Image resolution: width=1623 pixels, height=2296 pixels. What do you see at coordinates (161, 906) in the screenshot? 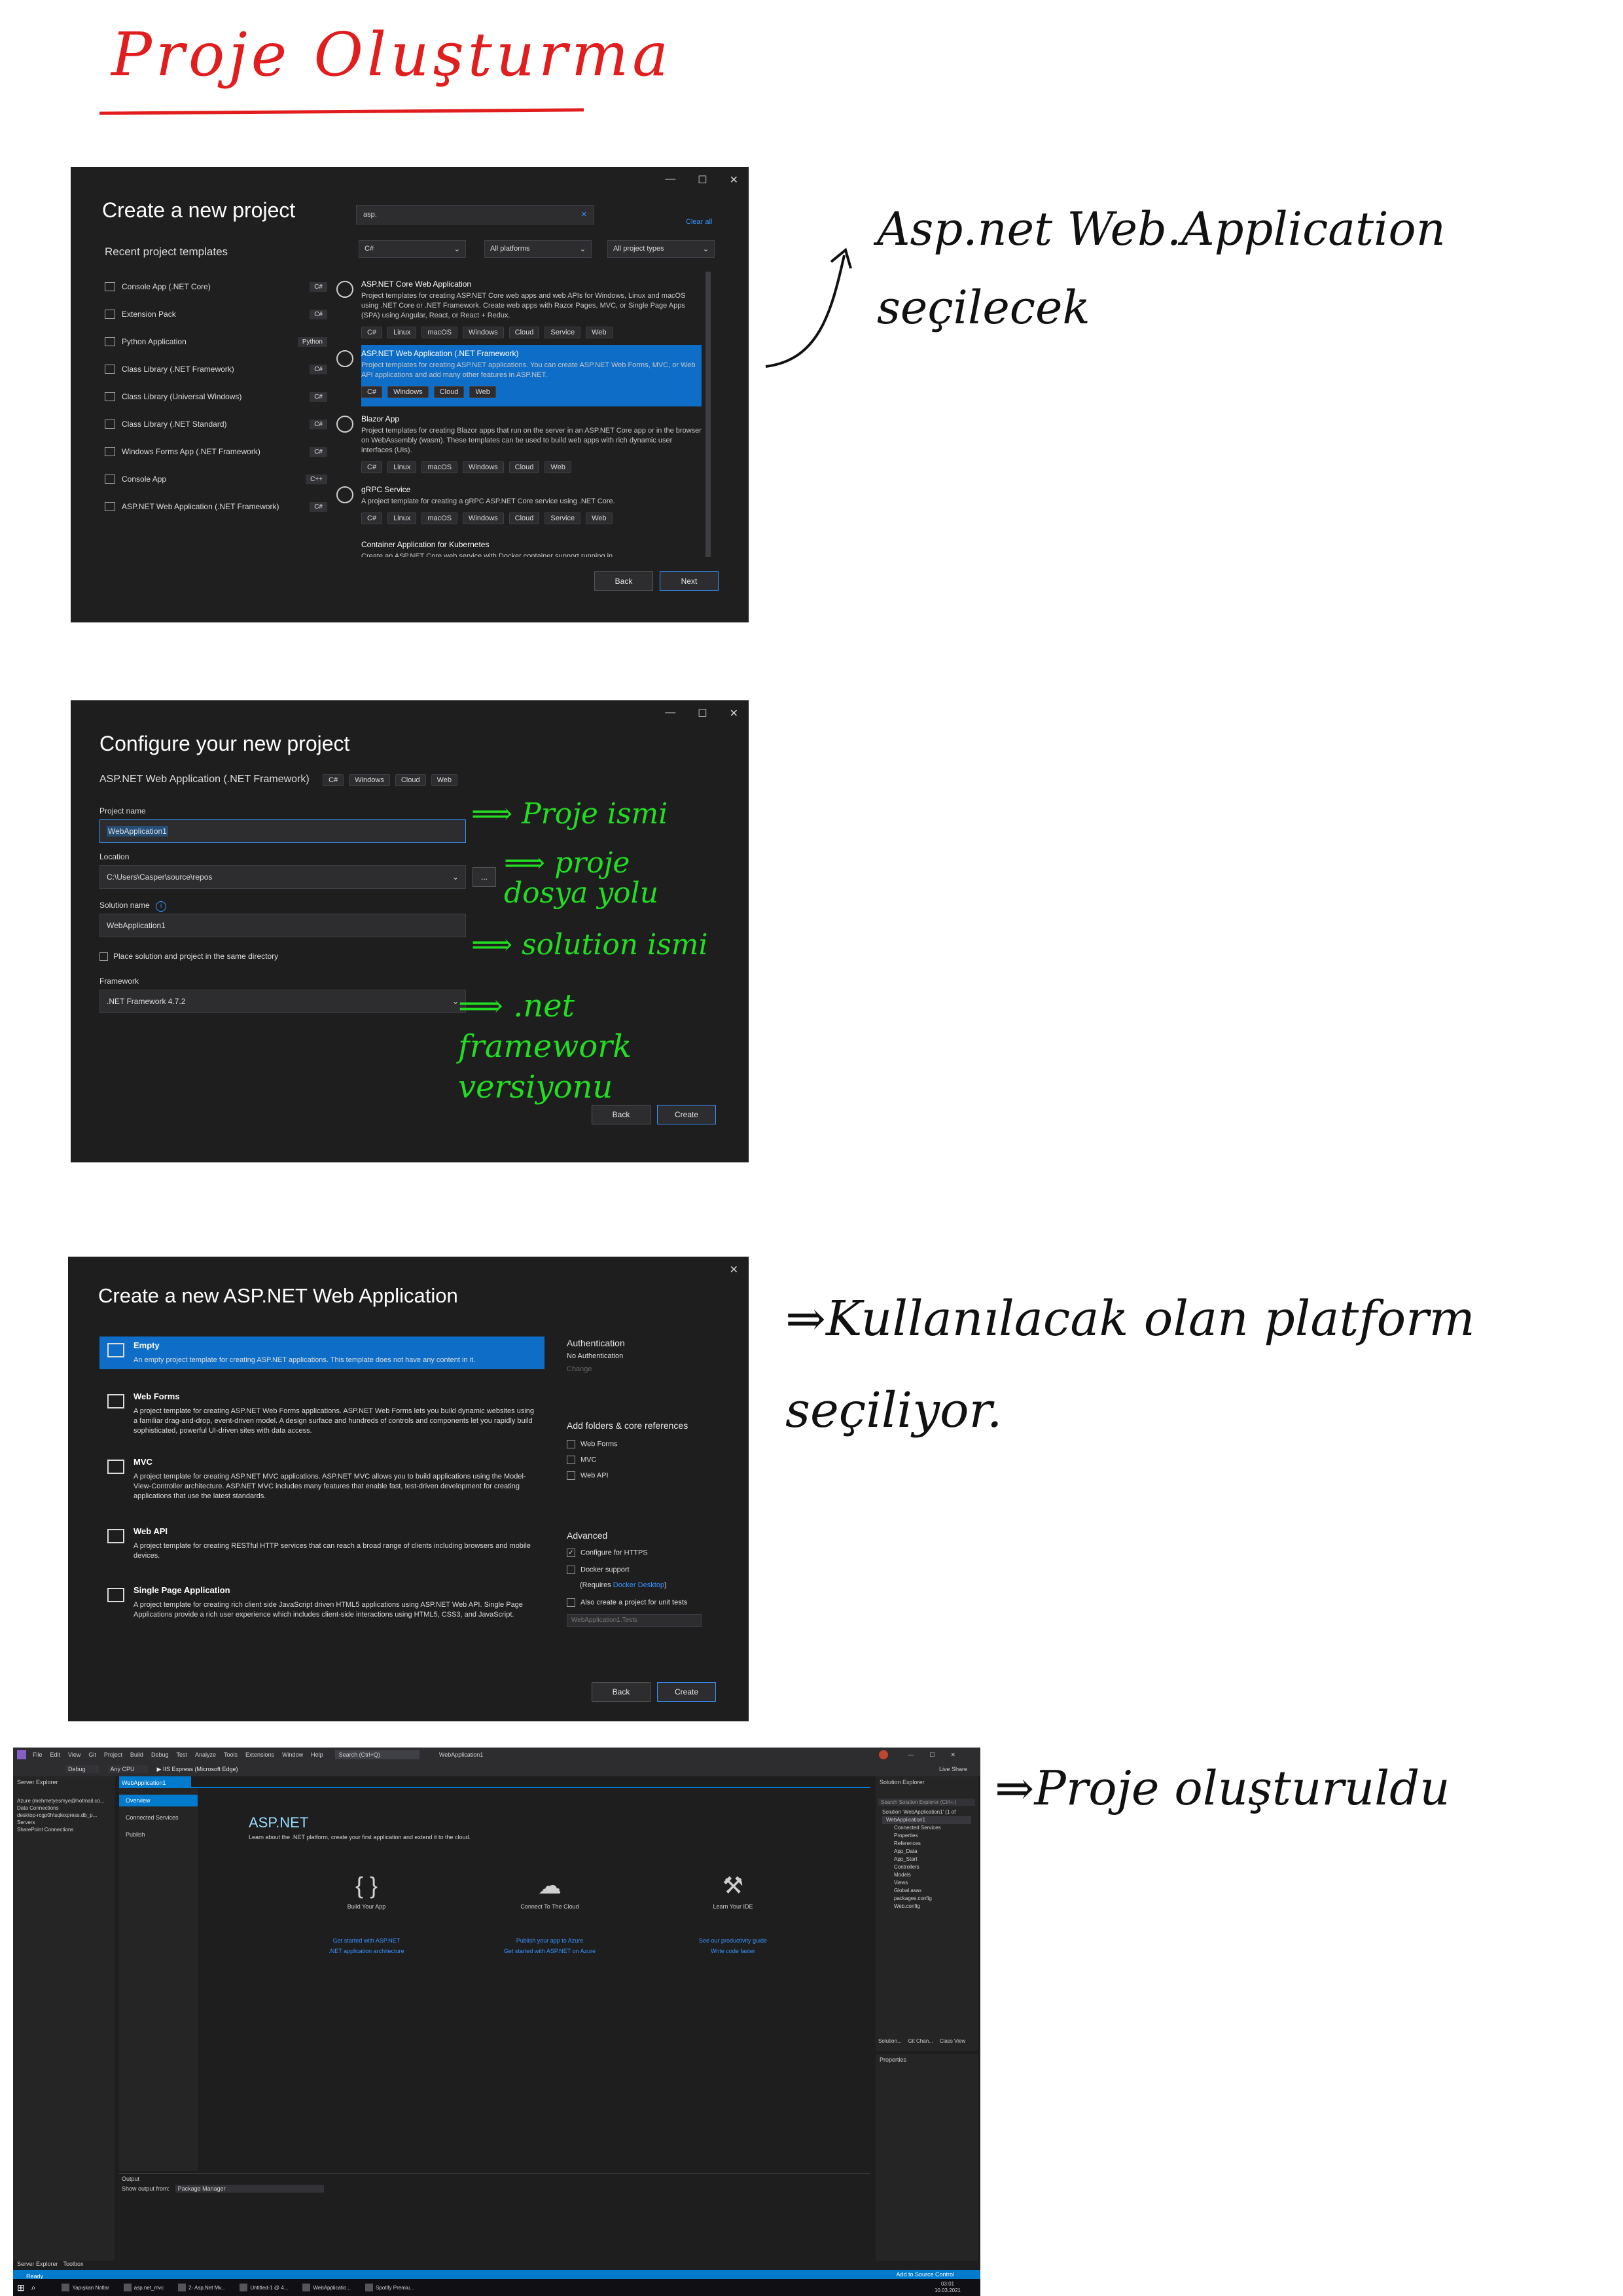
I see `info-icon: i` at bounding box center [161, 906].